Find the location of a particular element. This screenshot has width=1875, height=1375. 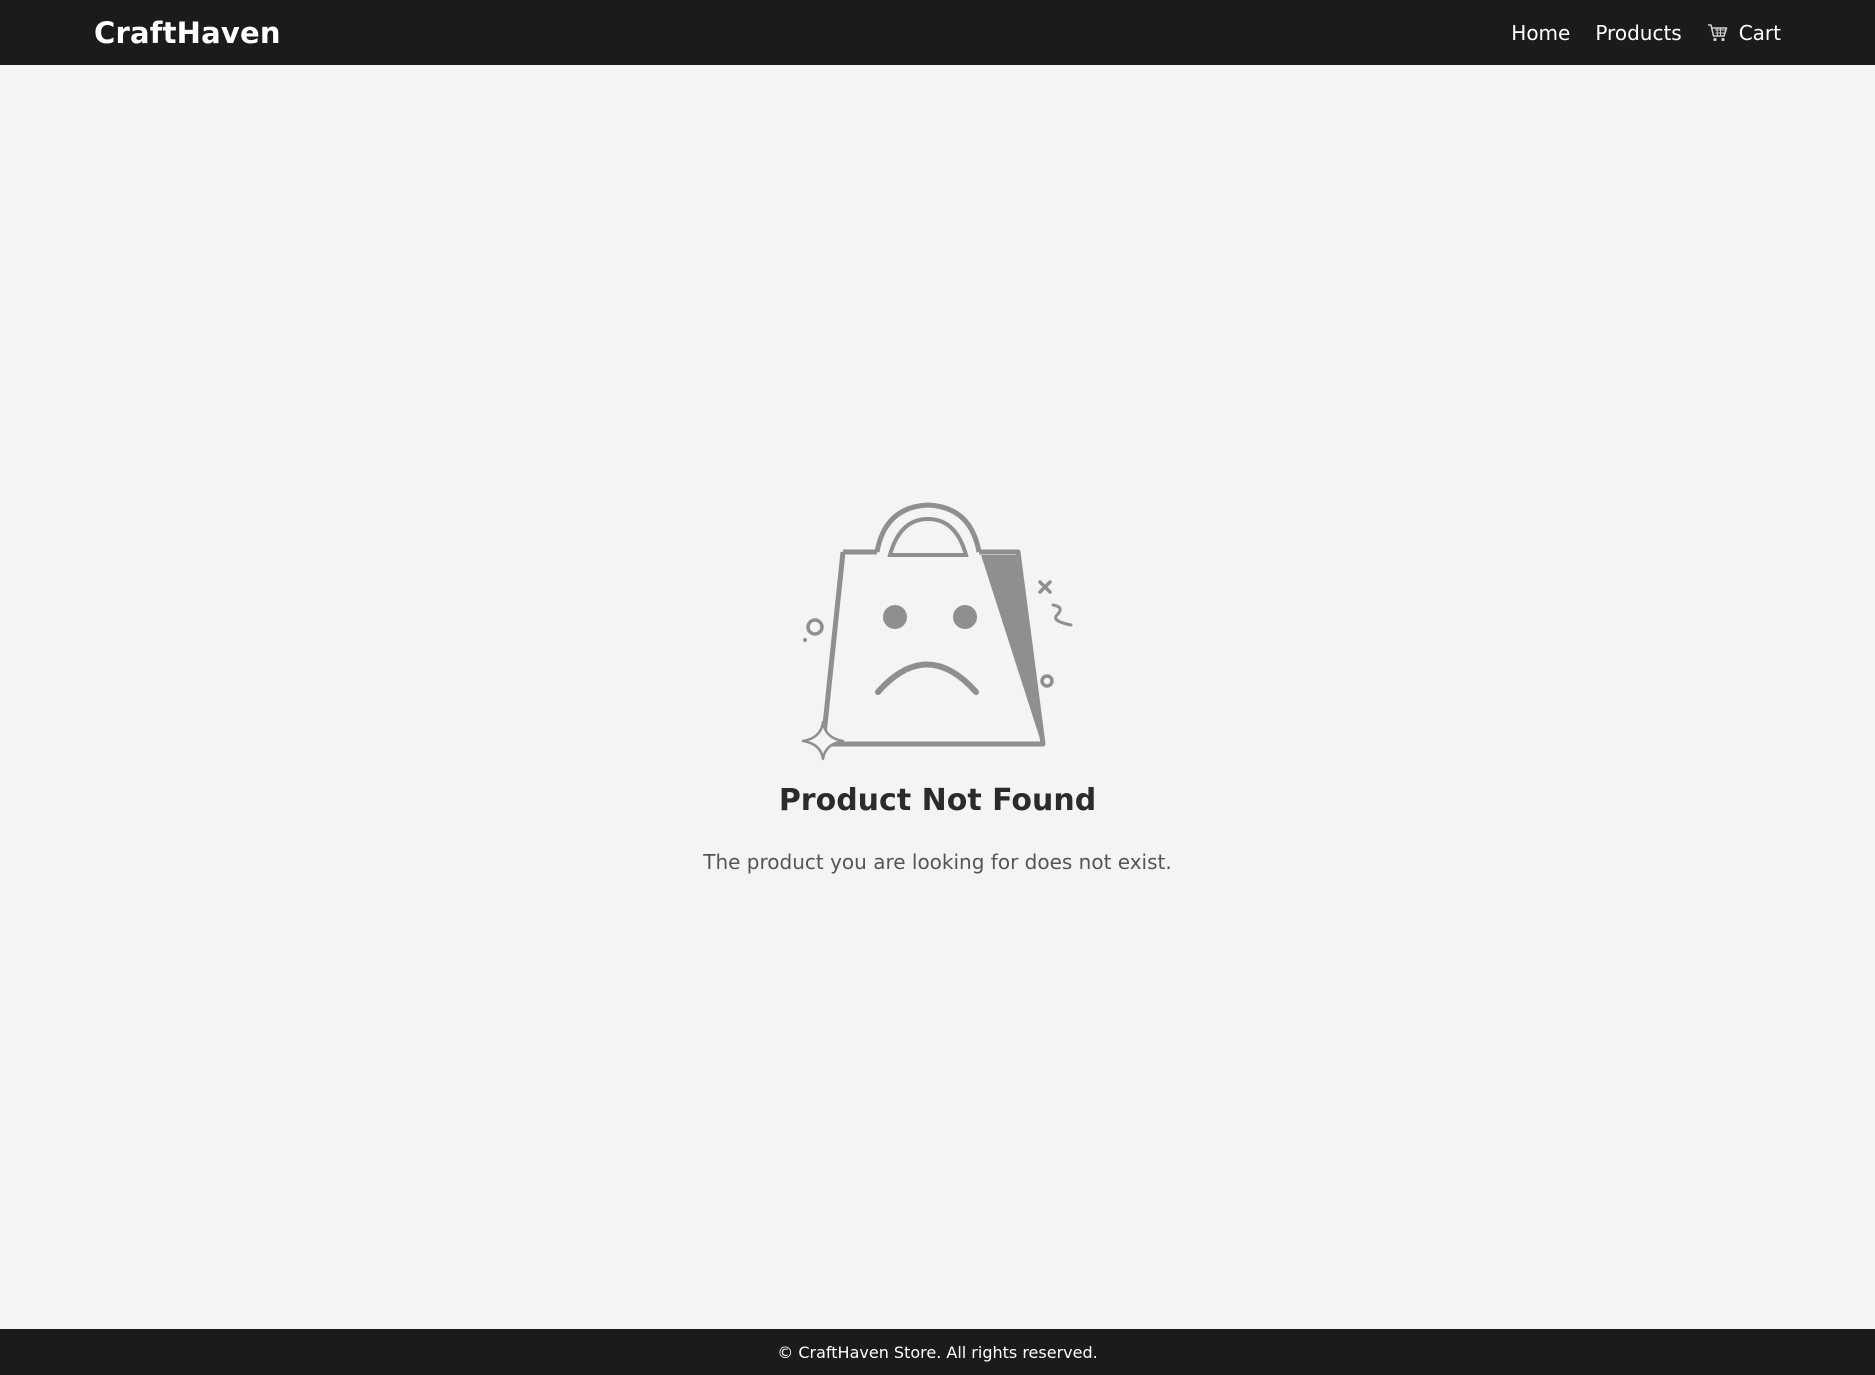

shopping-cart-icon is located at coordinates (1718, 33).